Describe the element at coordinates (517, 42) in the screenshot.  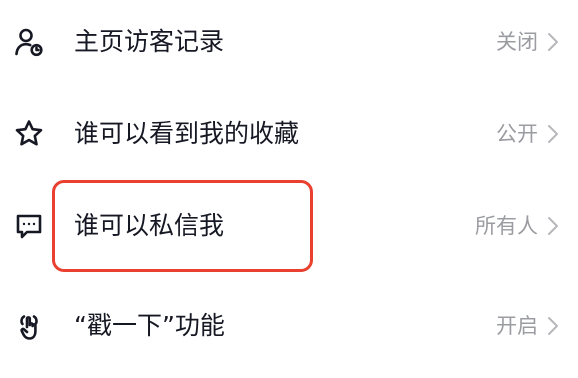
I see `row-value: 关闭` at that location.